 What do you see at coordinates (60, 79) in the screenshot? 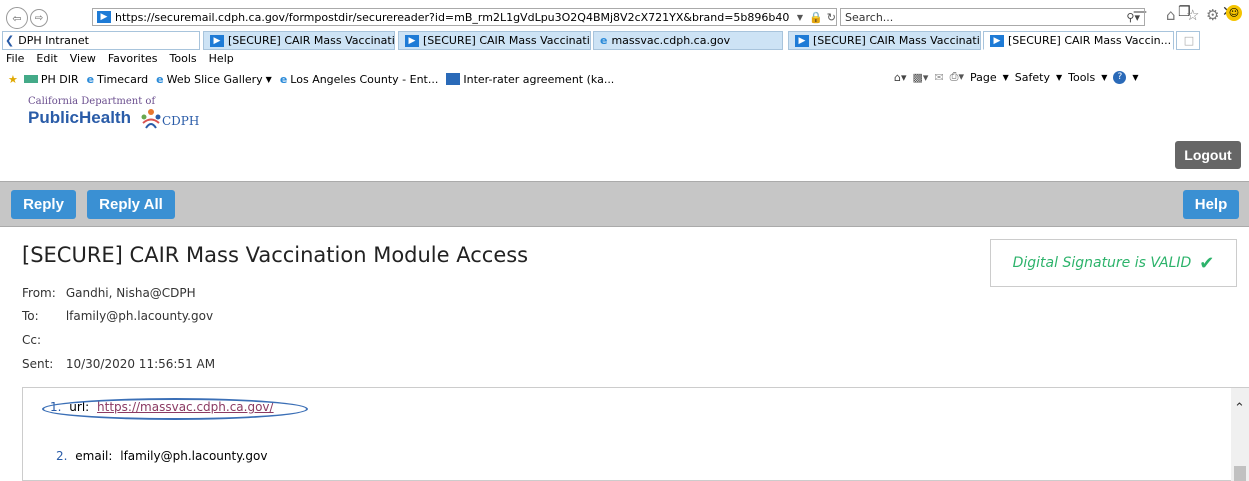
I see `fav-phdir: PH DIR` at bounding box center [60, 79].